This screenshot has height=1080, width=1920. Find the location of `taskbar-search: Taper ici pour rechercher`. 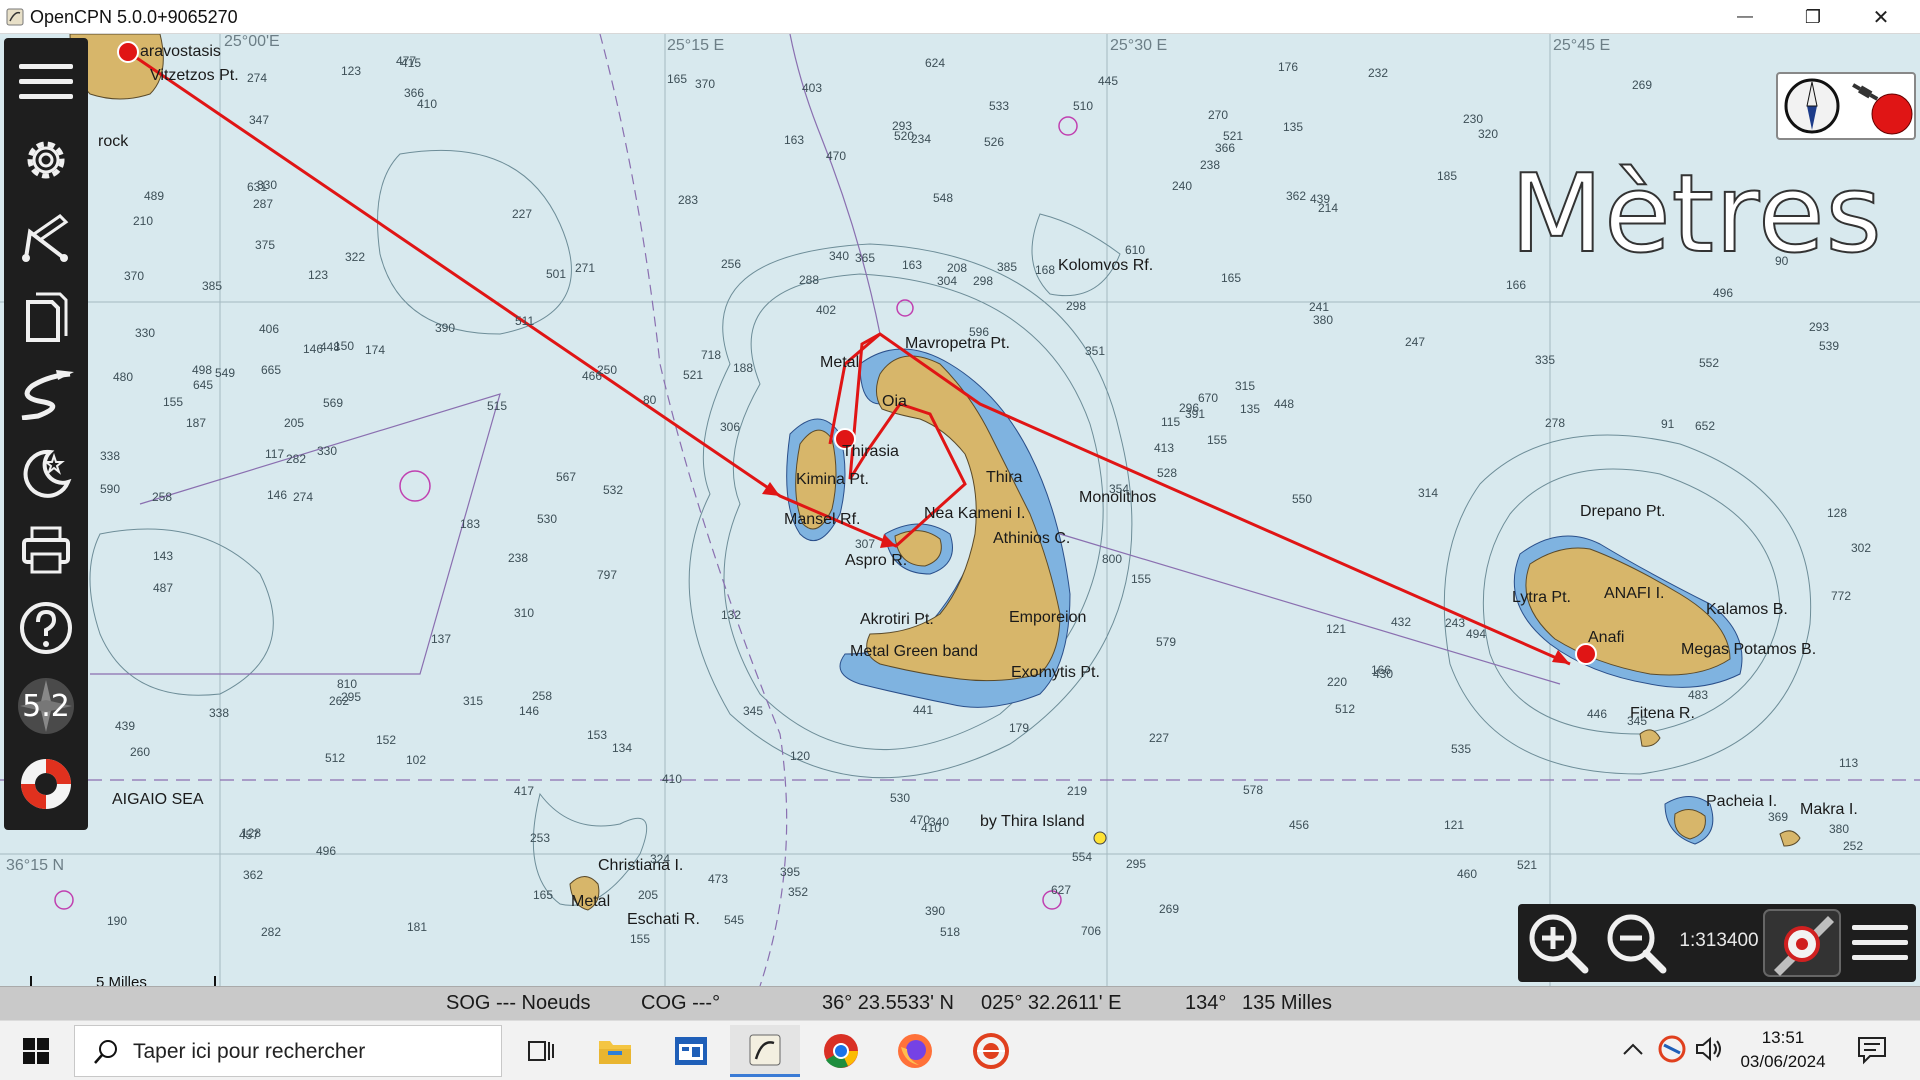

taskbar-search: Taper ici pour rechercher is located at coordinates (288, 1051).